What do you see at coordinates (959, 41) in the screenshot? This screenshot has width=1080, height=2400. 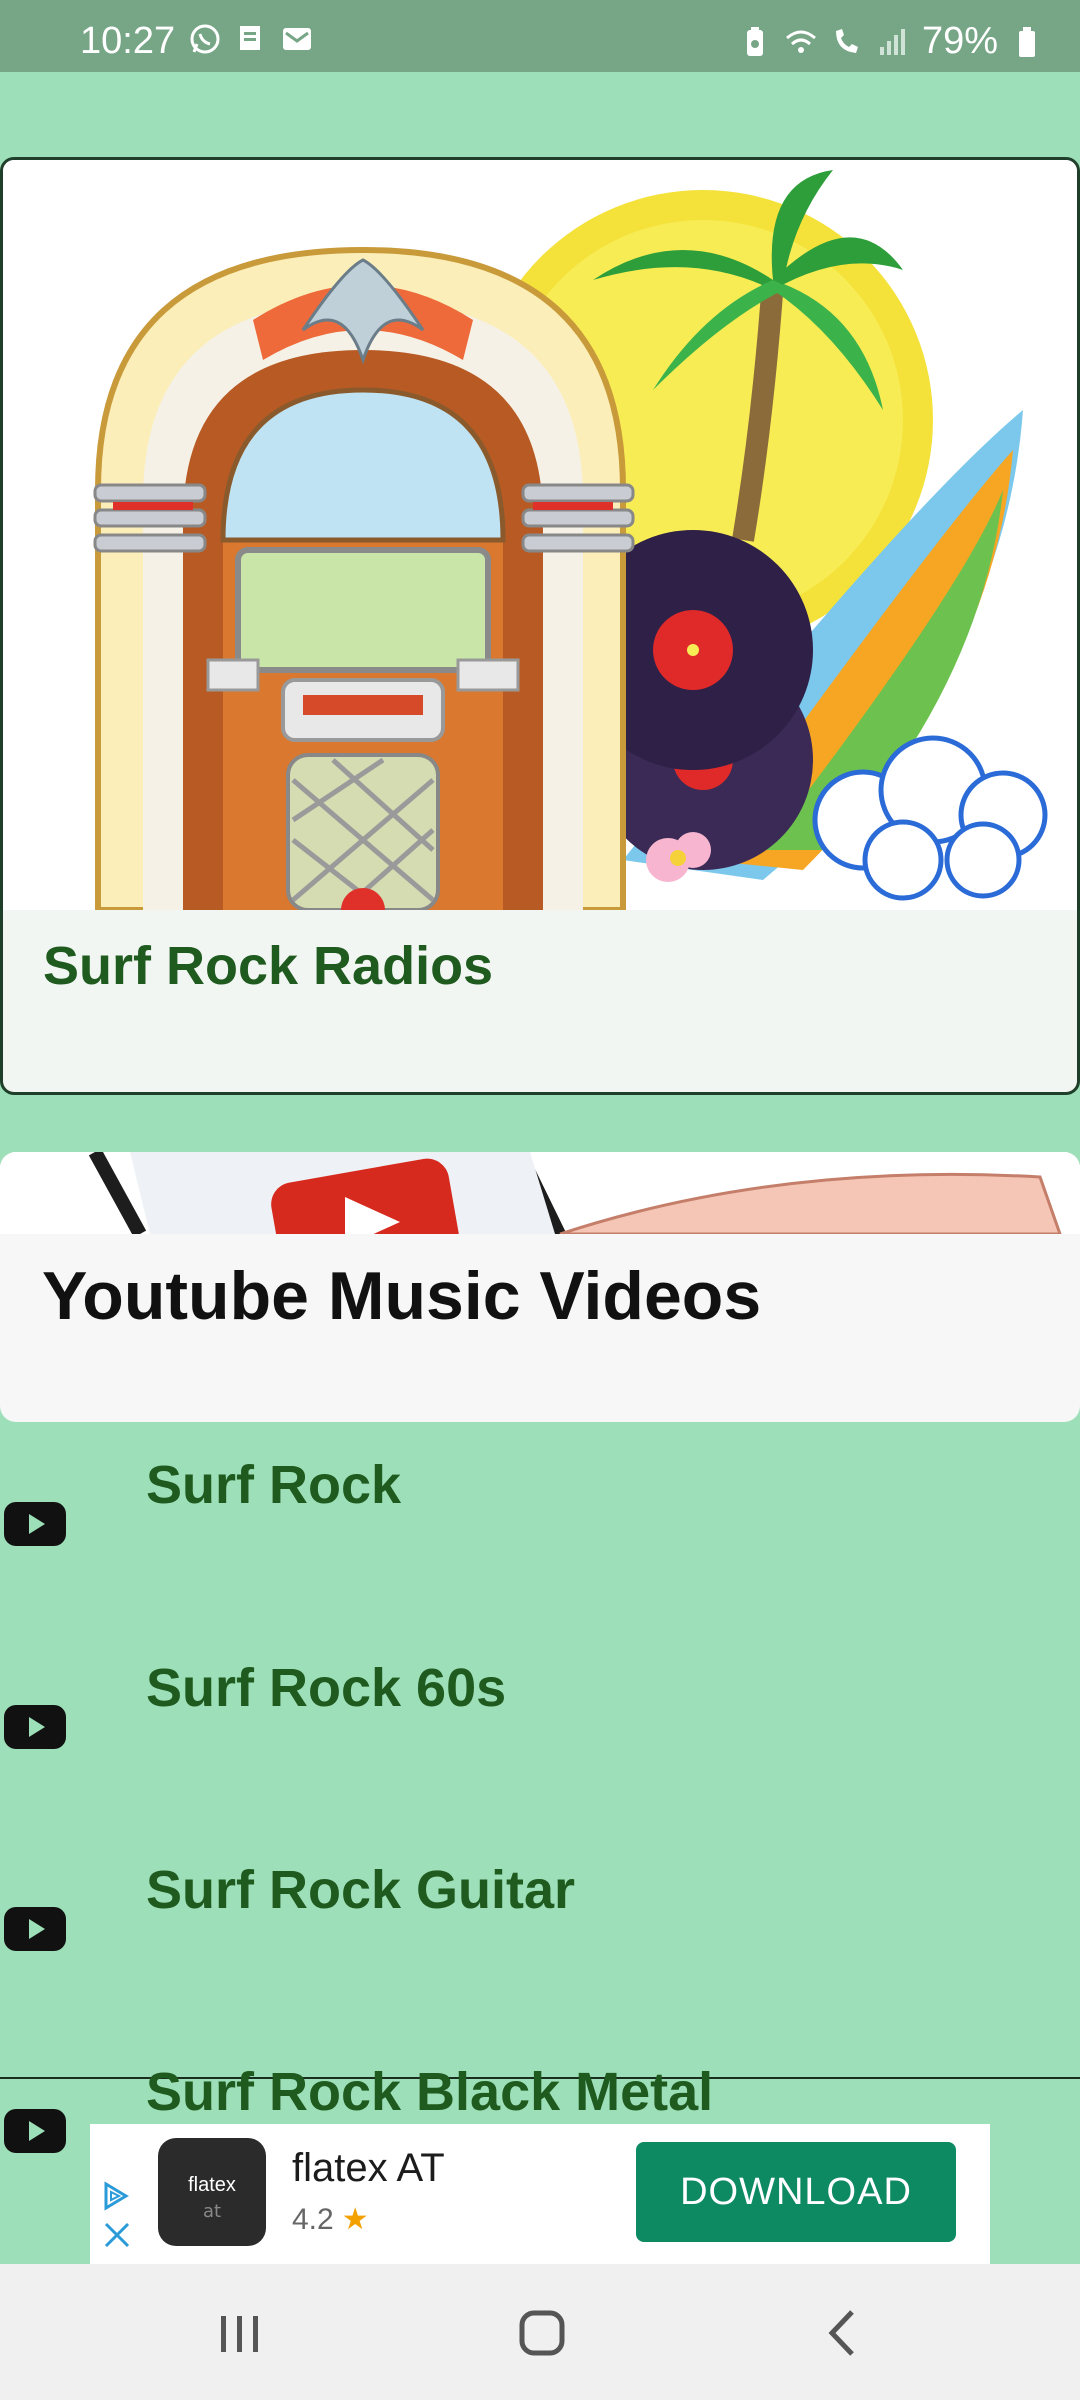 I see `battery-percent: 79%` at bounding box center [959, 41].